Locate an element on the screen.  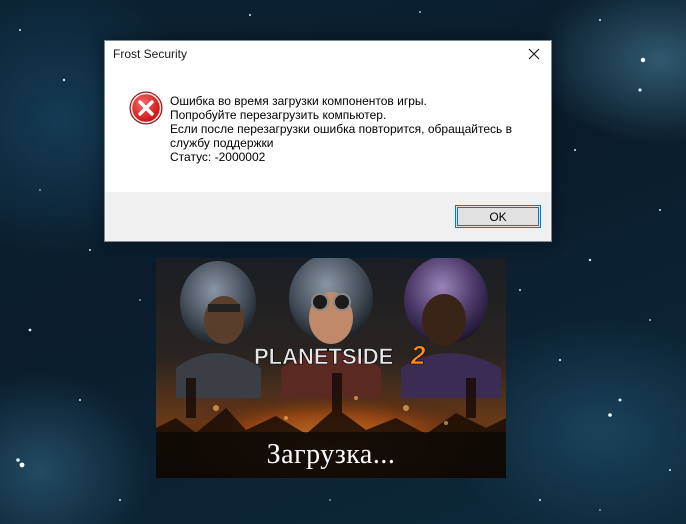
dialog-footer: OK is located at coordinates (328, 216).